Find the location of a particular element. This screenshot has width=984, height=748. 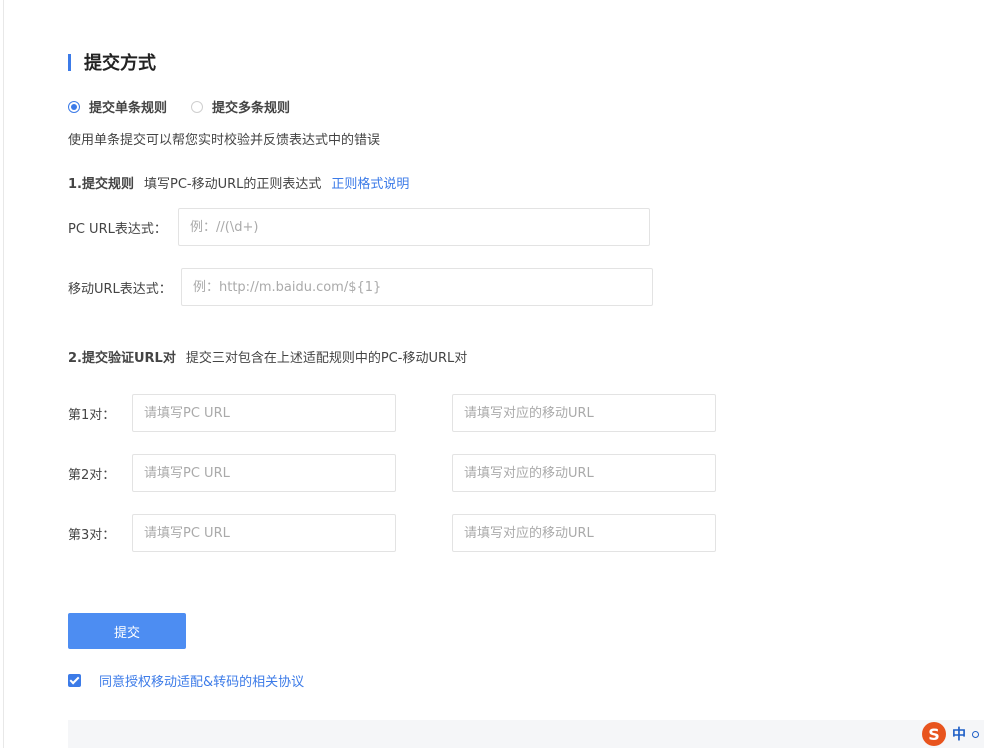

pair-2-label: 第2对： is located at coordinates (92, 475).